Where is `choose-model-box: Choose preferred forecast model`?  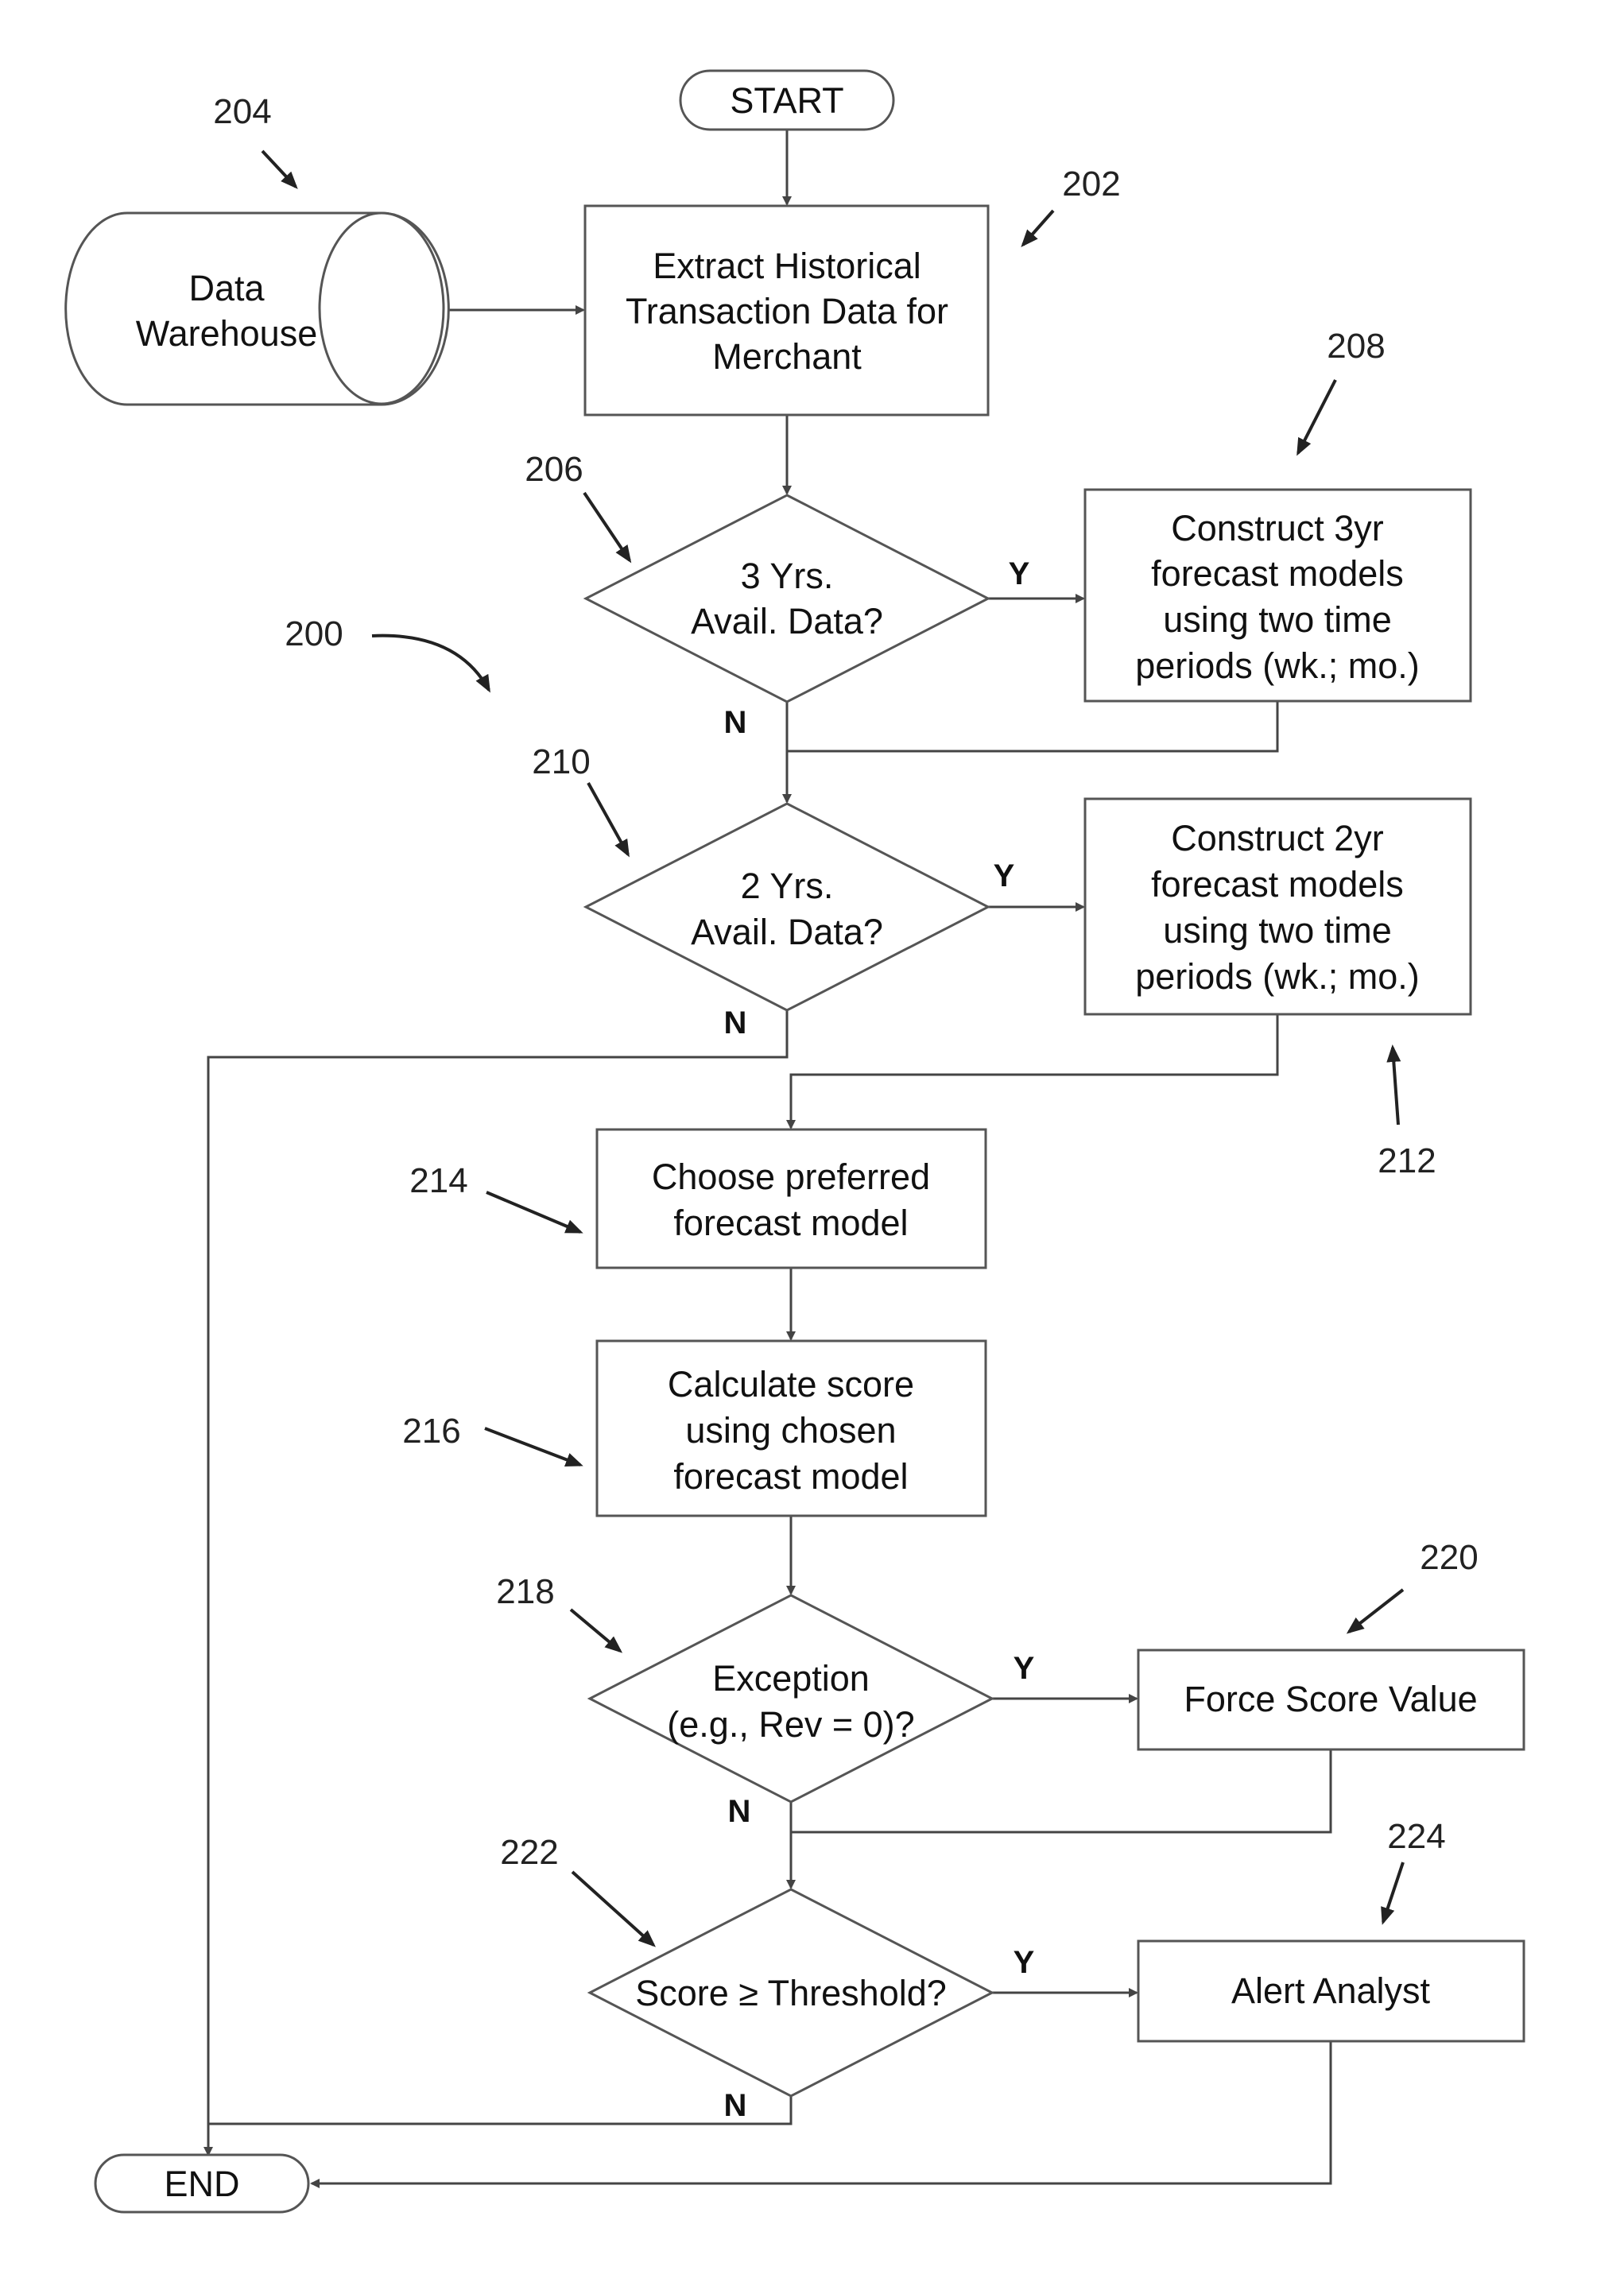 choose-model-box: Choose preferred forecast model is located at coordinates (791, 1198).